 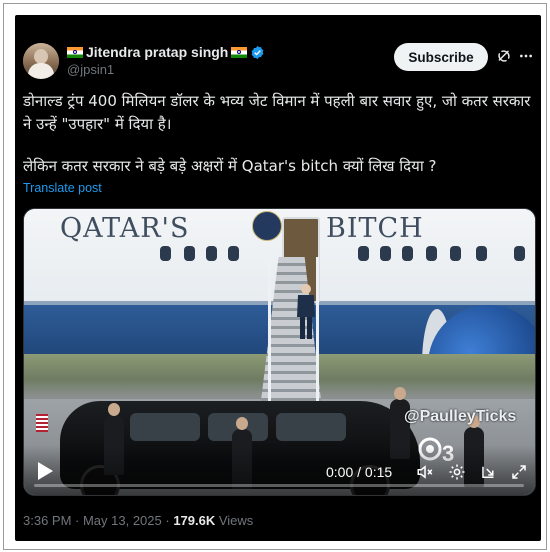 What do you see at coordinates (279, 485) in the screenshot?
I see `video-progress-bar` at bounding box center [279, 485].